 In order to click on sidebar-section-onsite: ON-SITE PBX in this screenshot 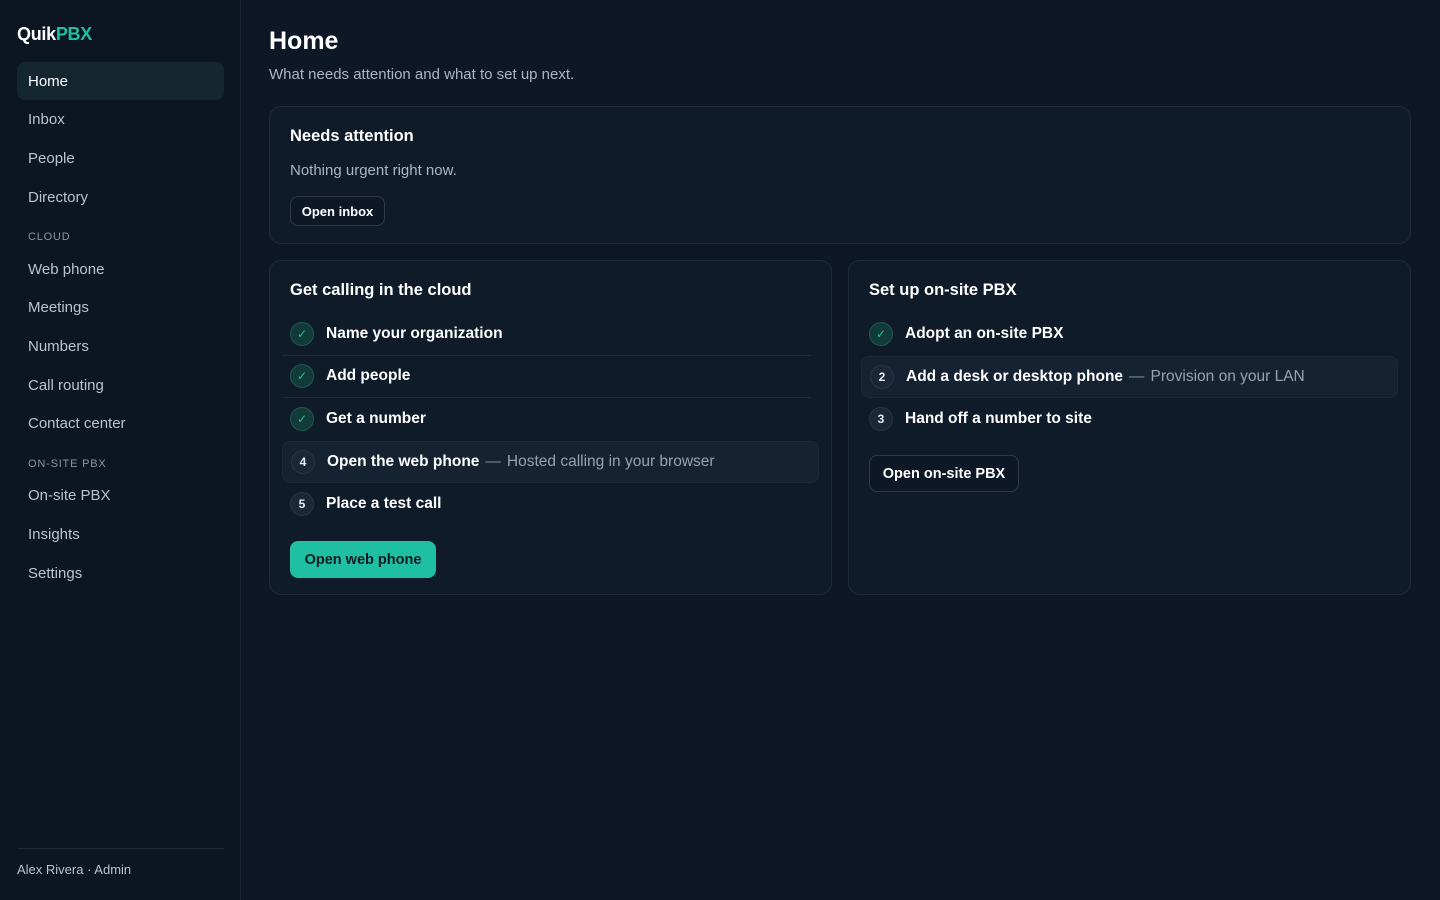, I will do `click(67, 464)`.